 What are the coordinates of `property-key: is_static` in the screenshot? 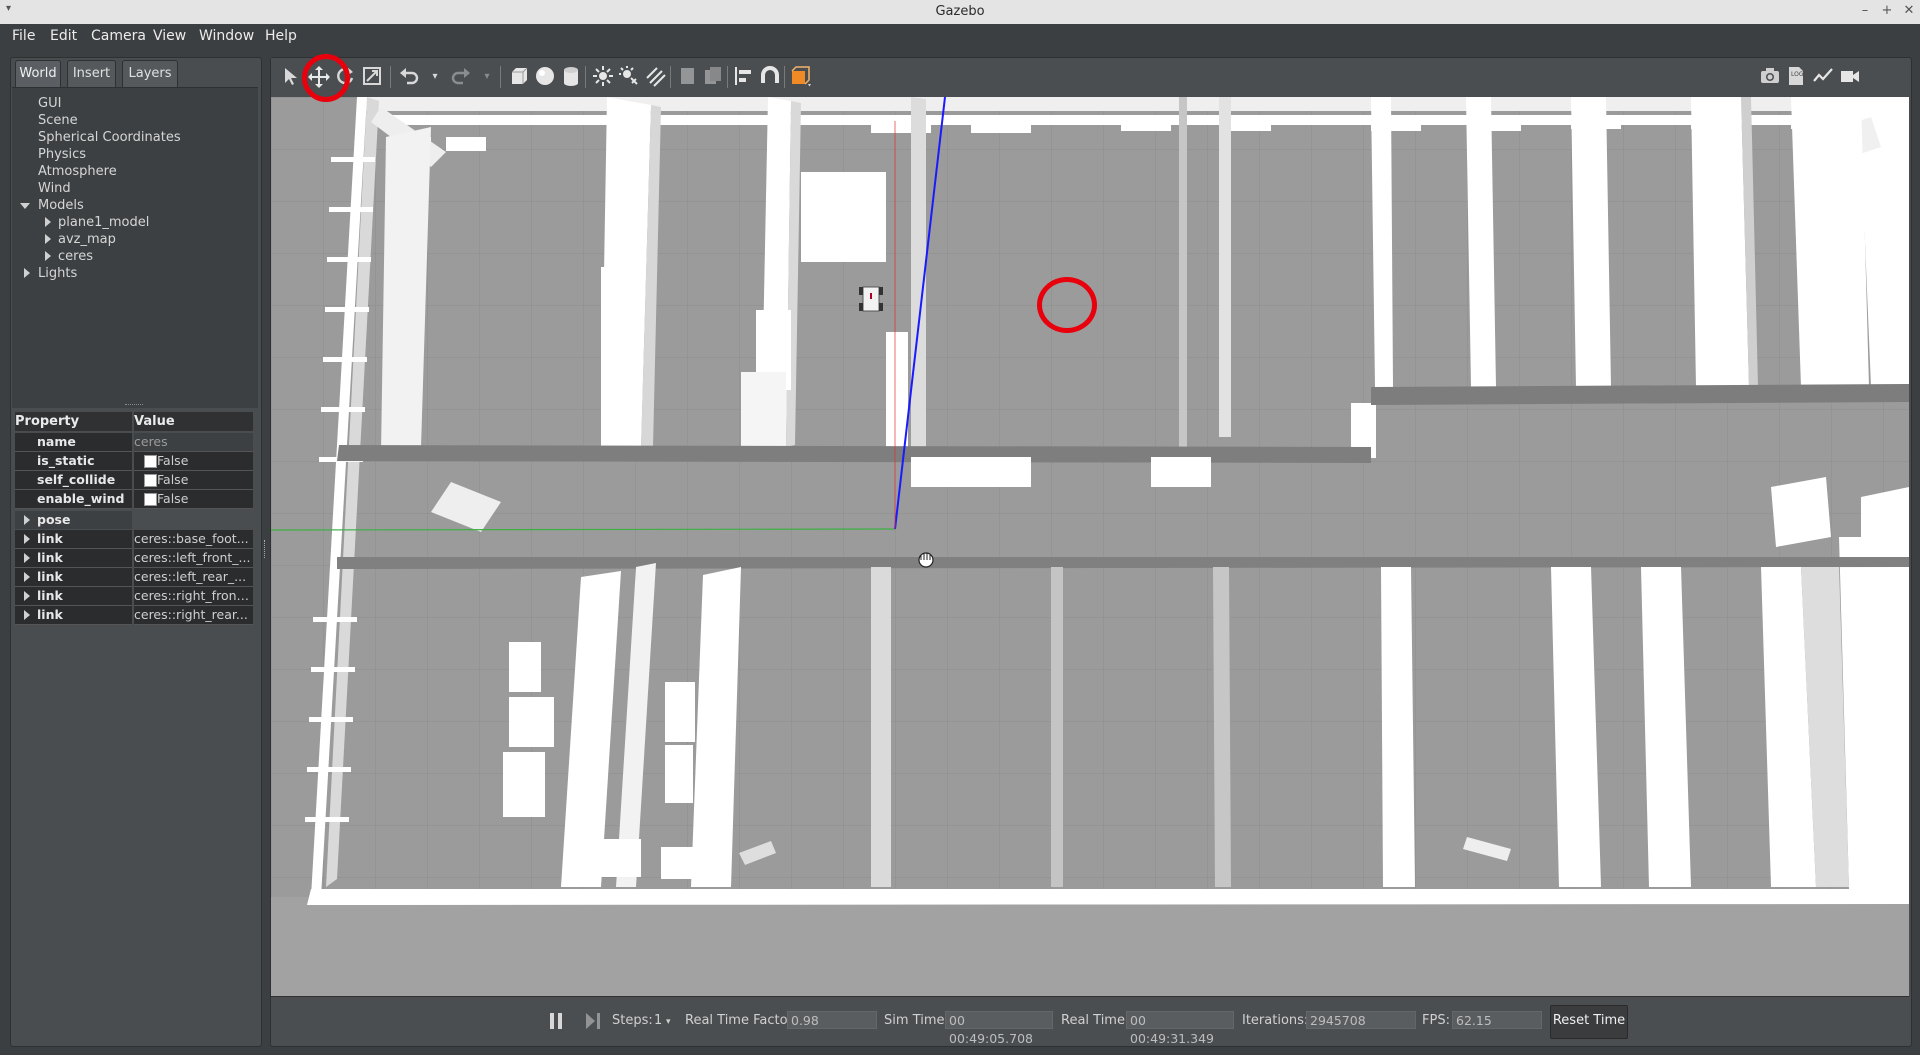 It's located at (66, 460).